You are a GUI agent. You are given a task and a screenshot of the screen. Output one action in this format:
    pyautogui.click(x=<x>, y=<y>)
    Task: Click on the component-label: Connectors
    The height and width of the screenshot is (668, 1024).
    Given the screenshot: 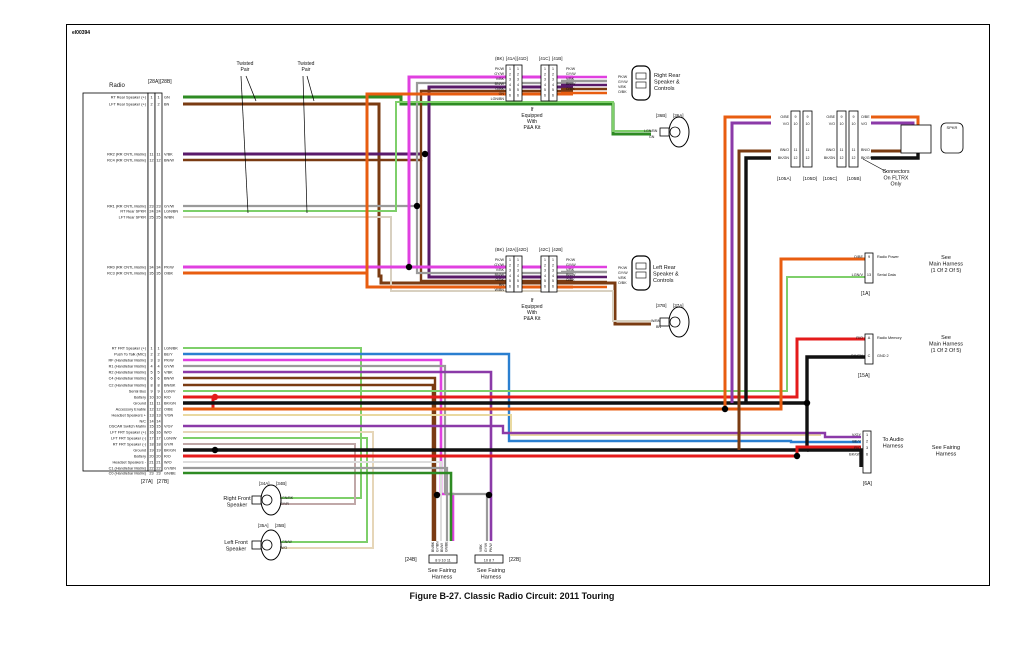 What is the action you would take?
    pyautogui.click(x=895, y=172)
    